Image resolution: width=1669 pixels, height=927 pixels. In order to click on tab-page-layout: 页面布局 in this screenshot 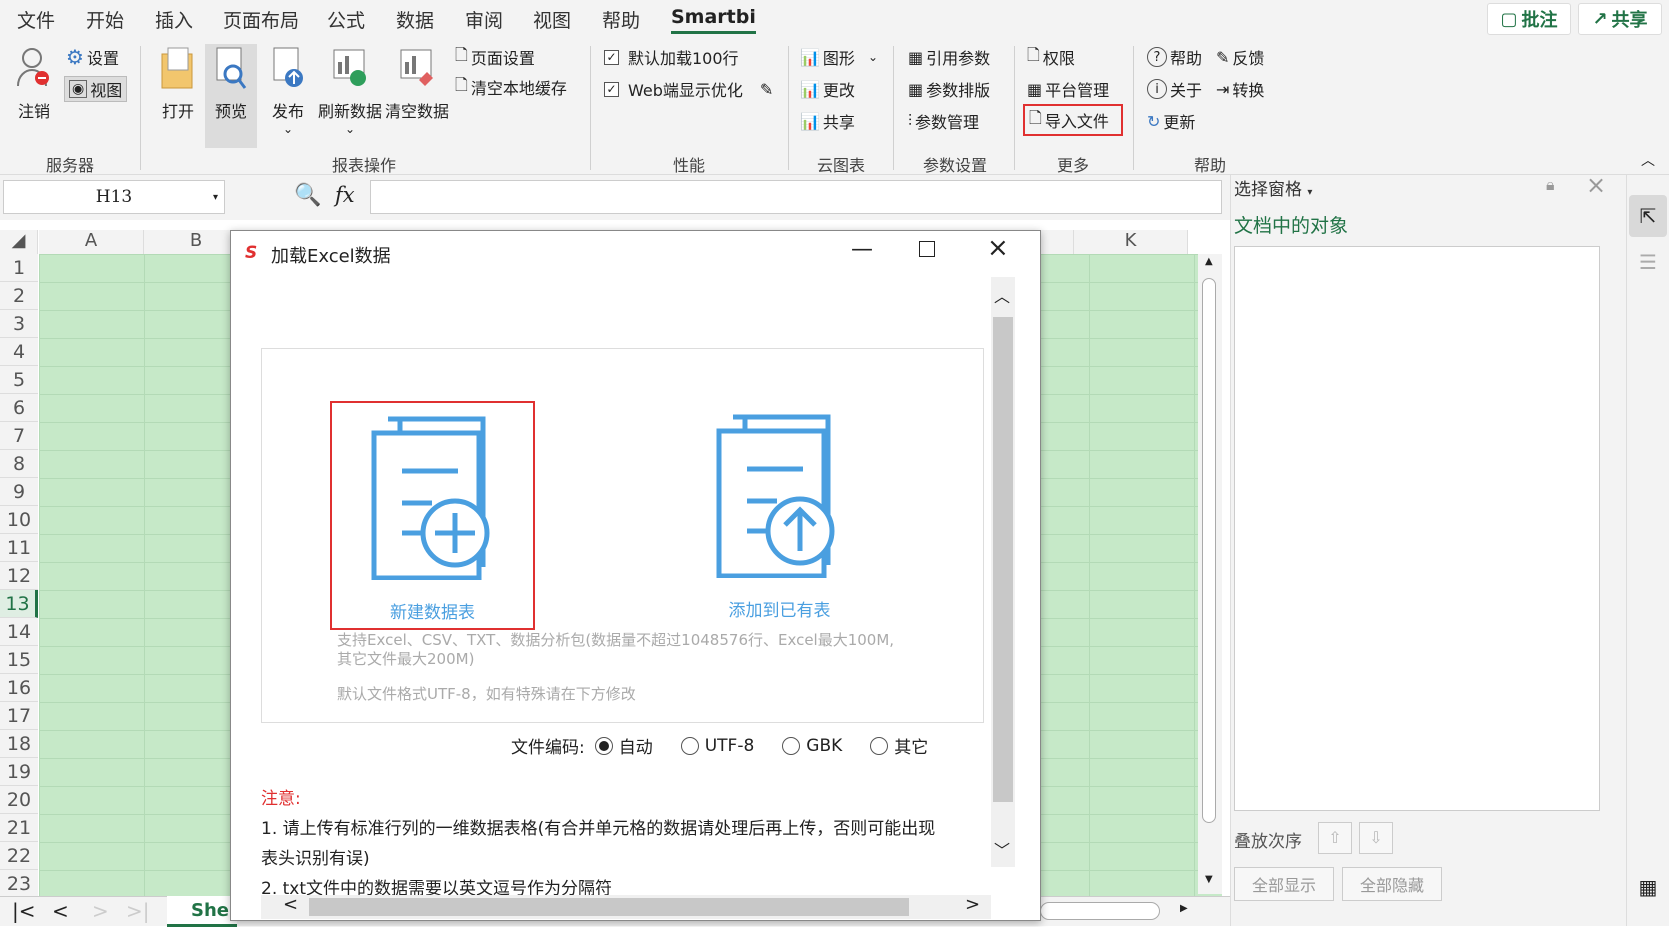, I will do `click(261, 19)`.